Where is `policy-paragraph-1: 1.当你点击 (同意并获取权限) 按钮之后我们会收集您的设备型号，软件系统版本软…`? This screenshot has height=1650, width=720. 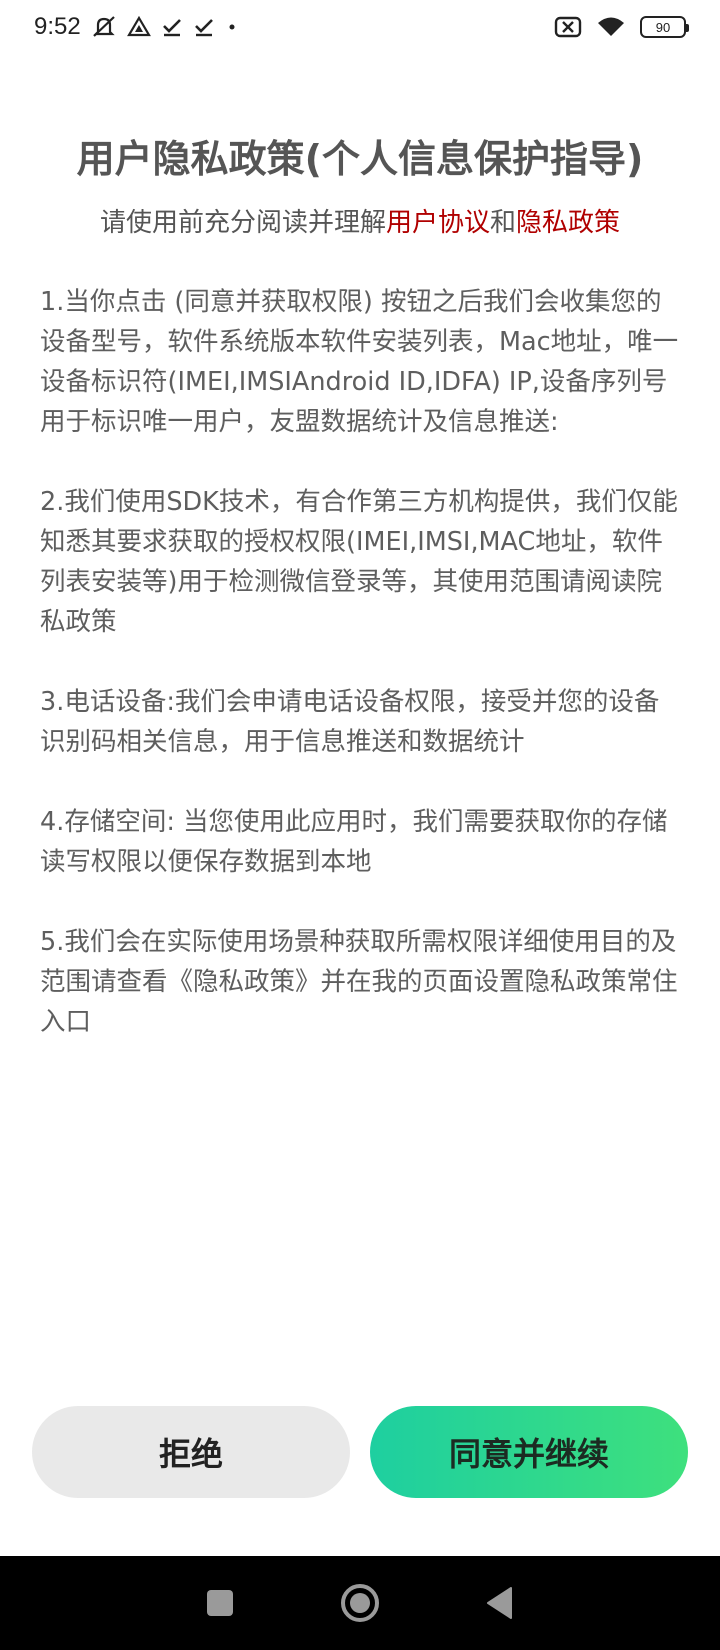 policy-paragraph-1: 1.当你点击 (同意并获取权限) 按钮之后我们会收集您的设备型号，软件系统版本软… is located at coordinates (359, 362).